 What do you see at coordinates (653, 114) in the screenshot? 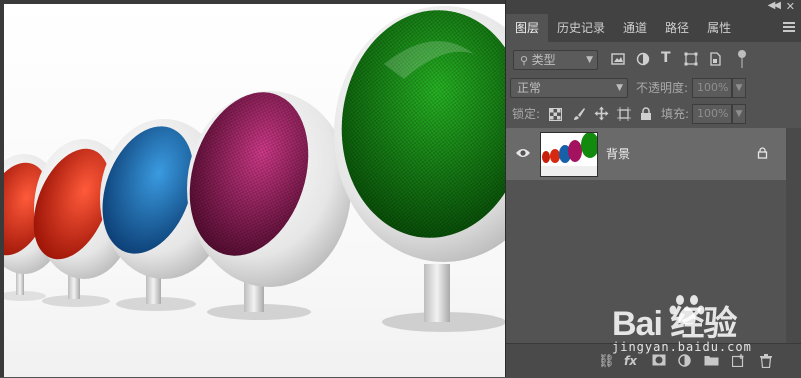
I see `lock-row: 锁定: 填充: 100% ▼` at bounding box center [653, 114].